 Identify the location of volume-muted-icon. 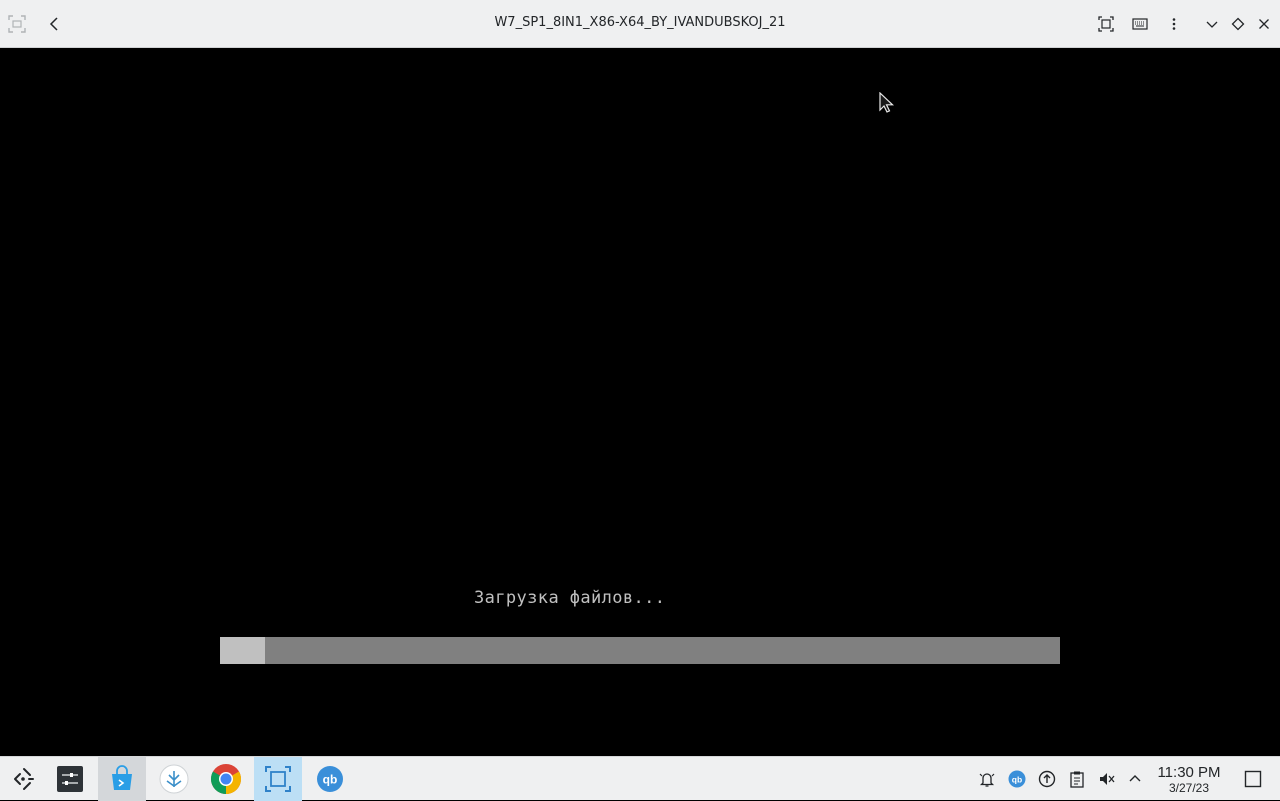
(1107, 779).